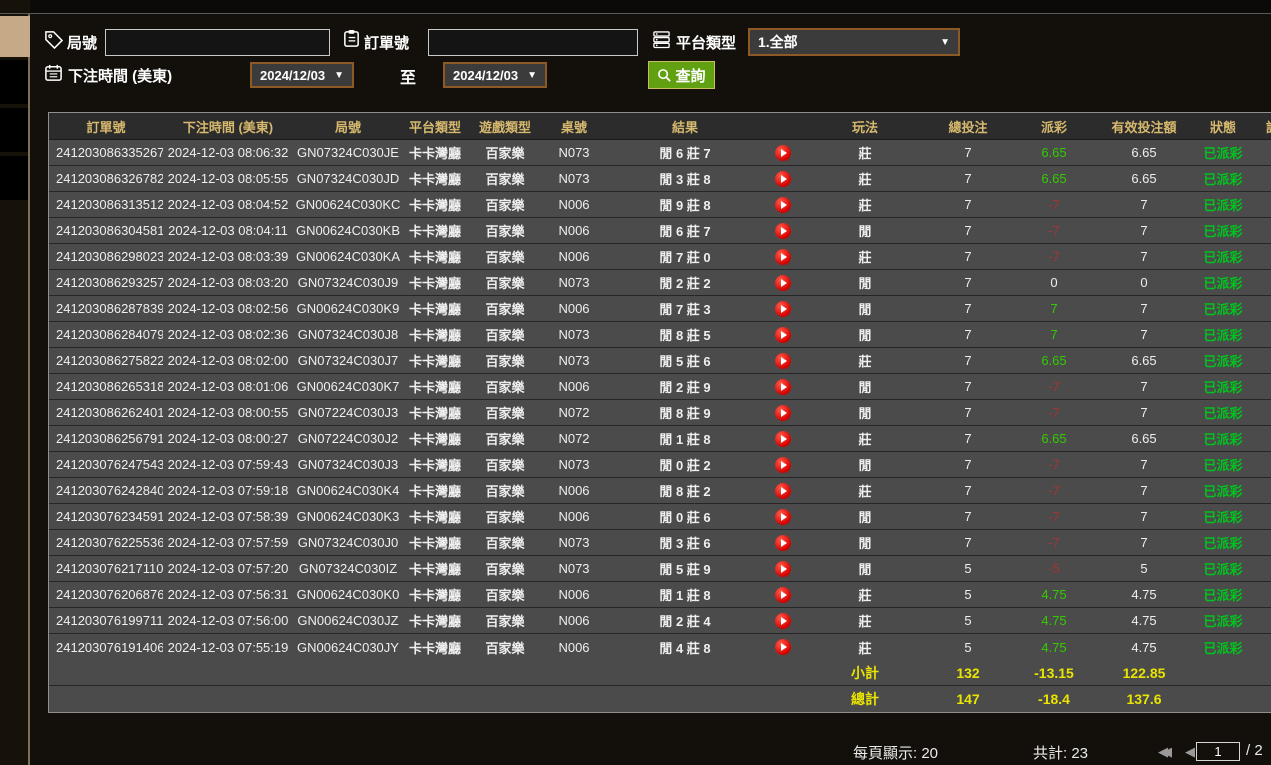  Describe the element at coordinates (685, 153) in the screenshot. I see `cell-result: 閒 6 莊 7` at that location.